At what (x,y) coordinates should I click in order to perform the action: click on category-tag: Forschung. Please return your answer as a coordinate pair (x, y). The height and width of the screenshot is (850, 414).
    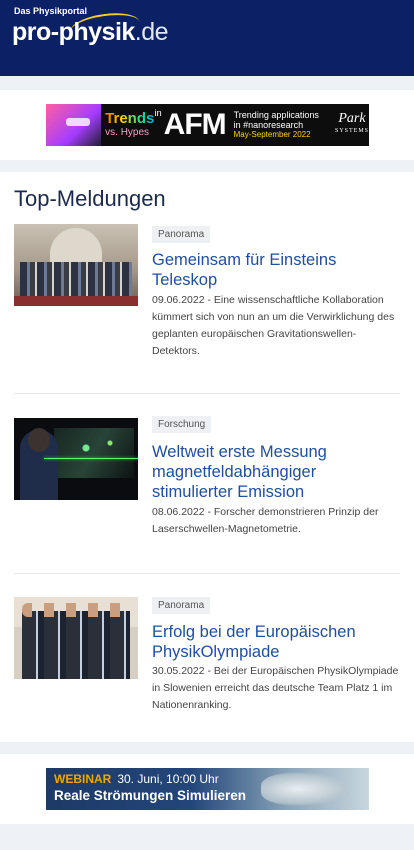
    Looking at the image, I should click on (182, 424).